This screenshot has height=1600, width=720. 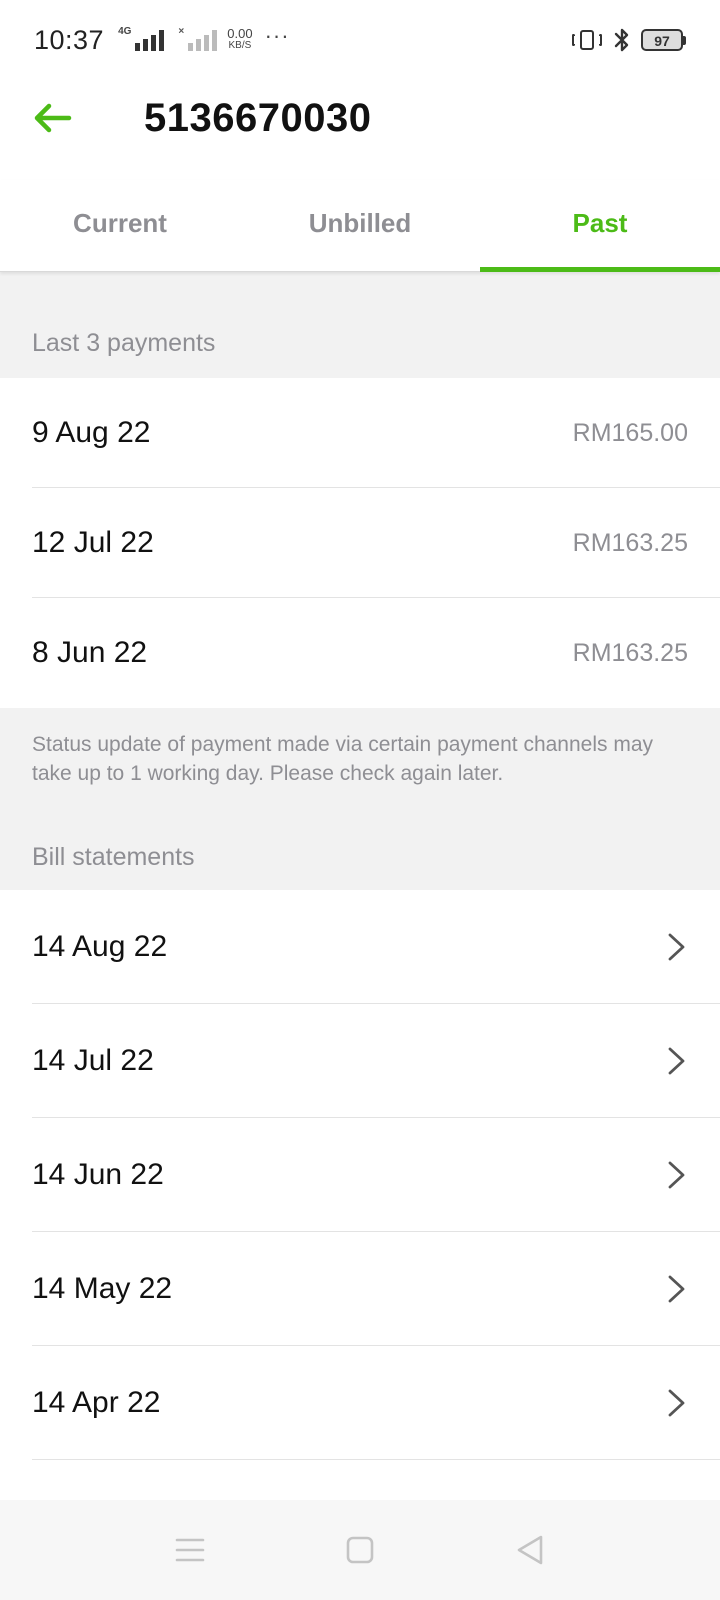 I want to click on tab-unbilled: Unbilled, so click(x=360, y=225).